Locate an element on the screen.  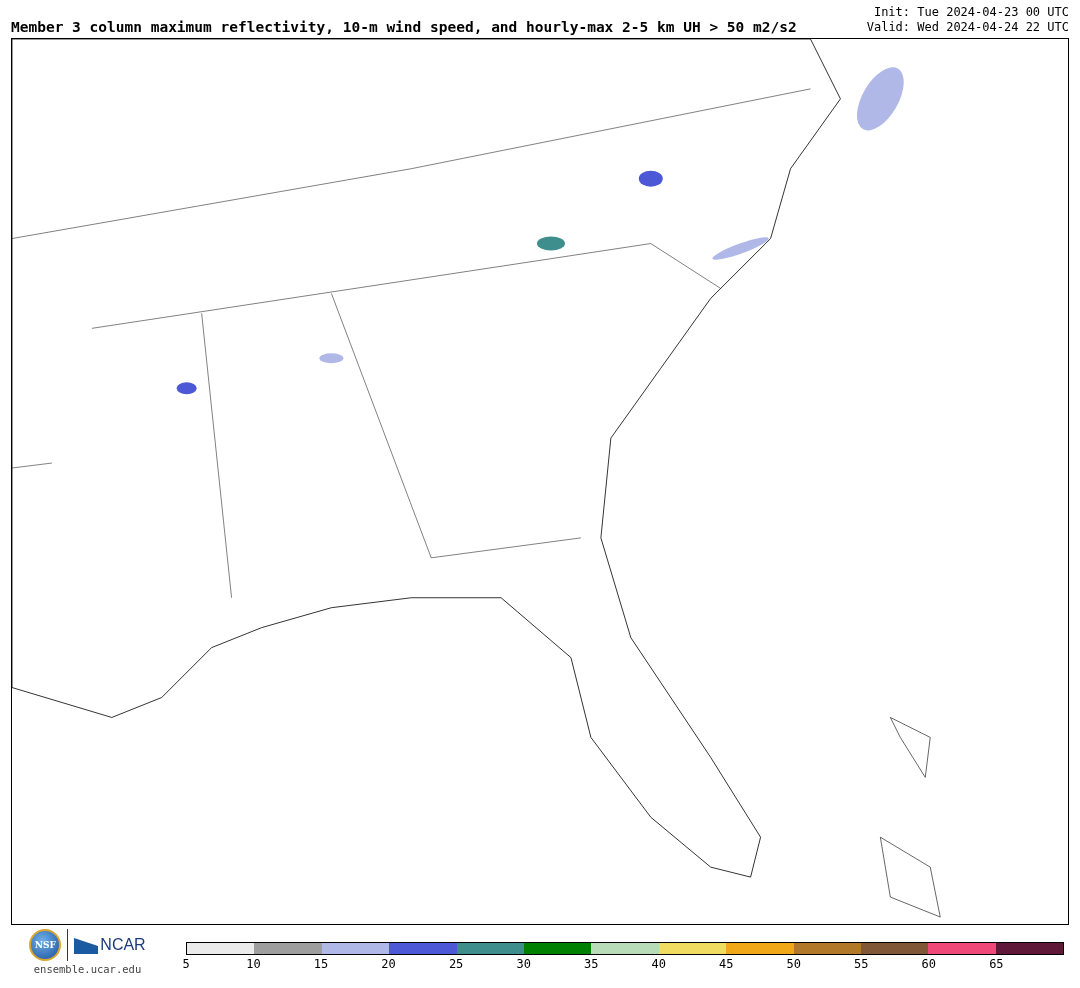
nsf-logo: NSF is located at coordinates (45, 945).